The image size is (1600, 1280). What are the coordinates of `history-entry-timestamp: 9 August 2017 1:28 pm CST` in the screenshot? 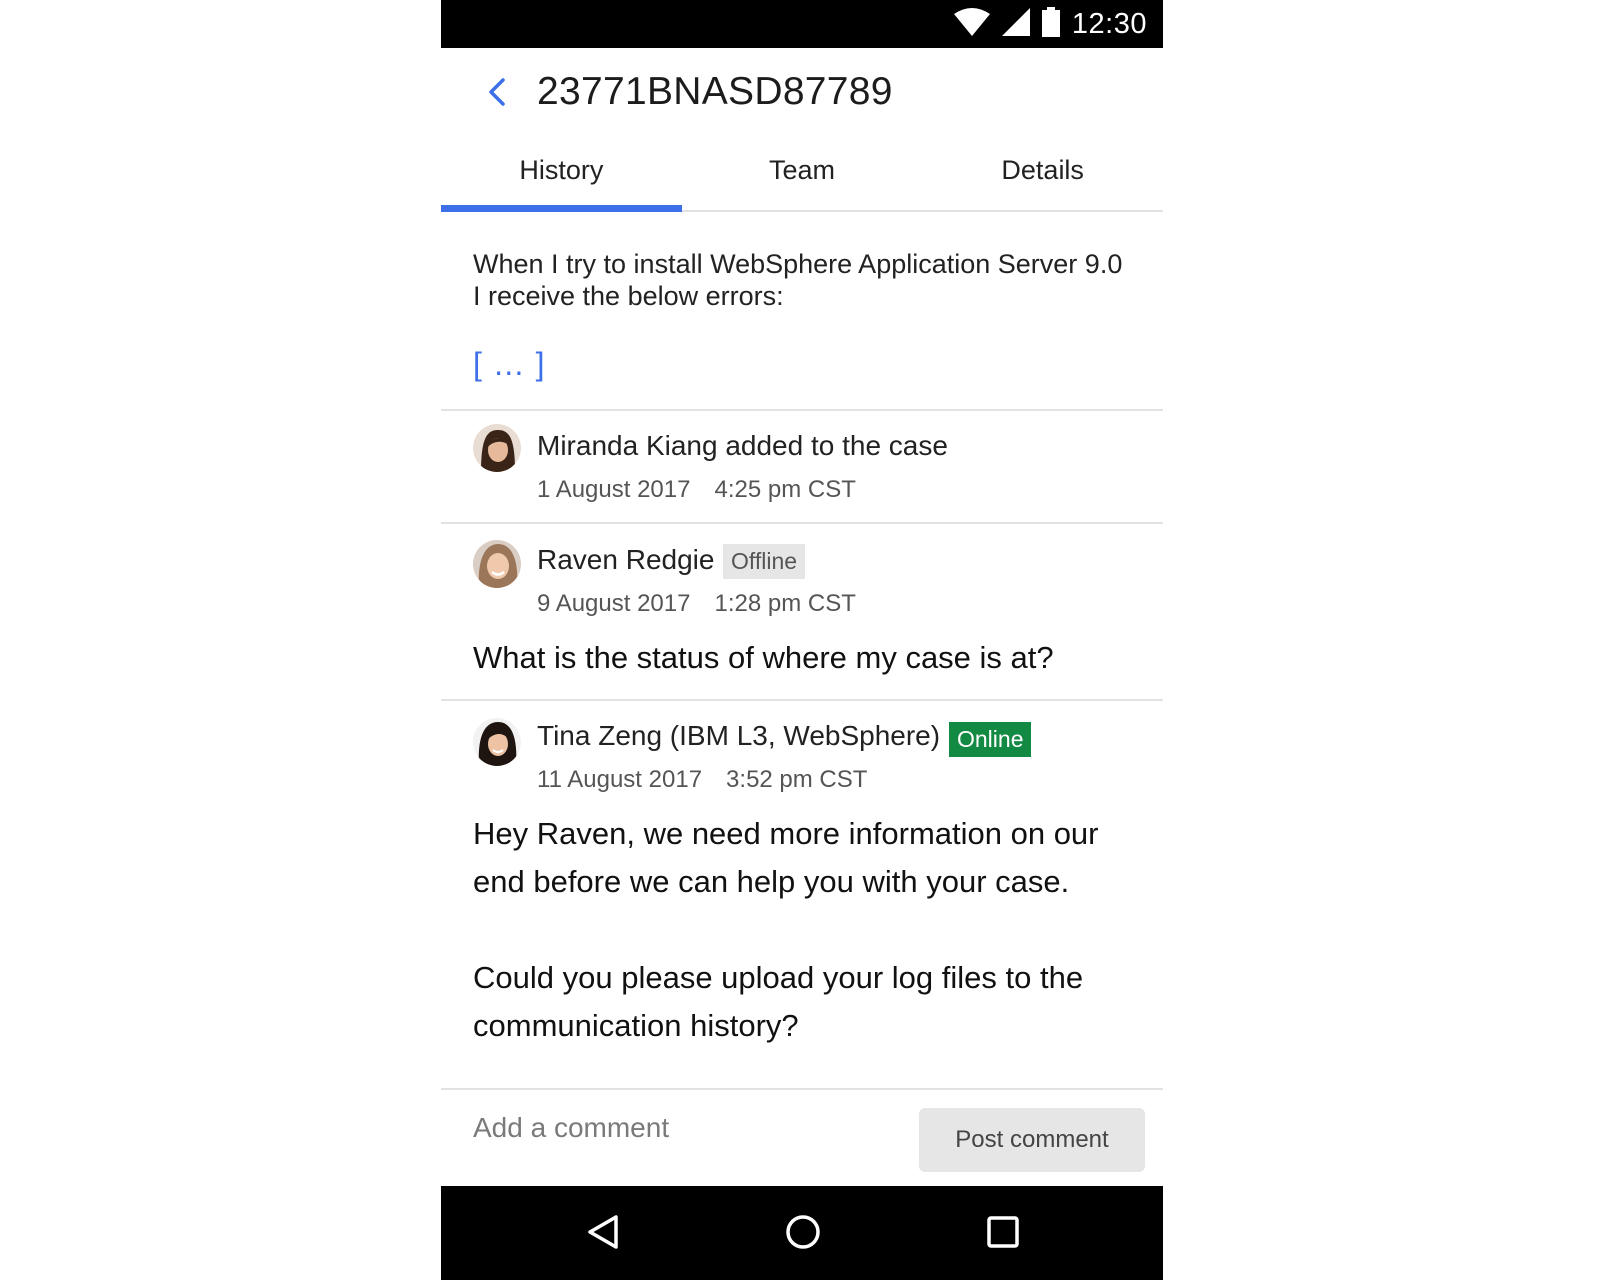 It's located at (696, 604).